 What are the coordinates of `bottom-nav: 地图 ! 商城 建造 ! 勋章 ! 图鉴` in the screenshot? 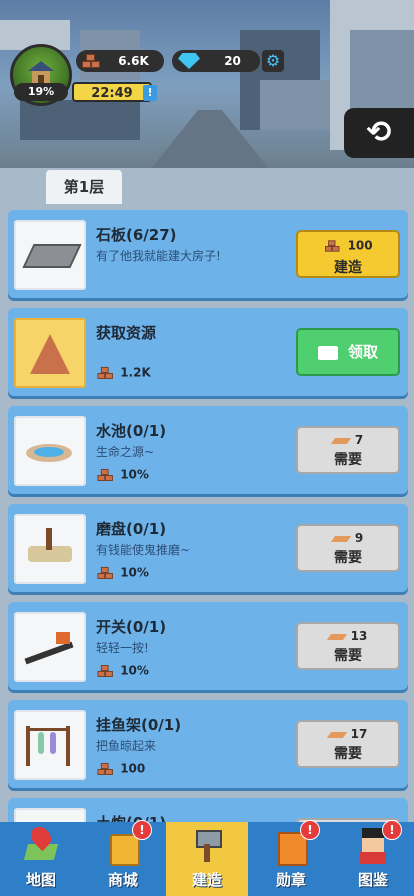 It's located at (207, 858).